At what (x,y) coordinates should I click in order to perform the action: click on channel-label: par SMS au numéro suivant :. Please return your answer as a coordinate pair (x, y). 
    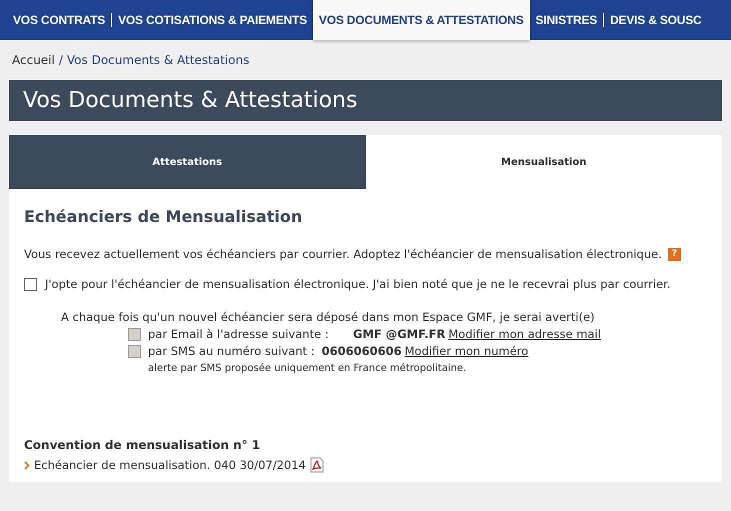
    Looking at the image, I should click on (231, 351).